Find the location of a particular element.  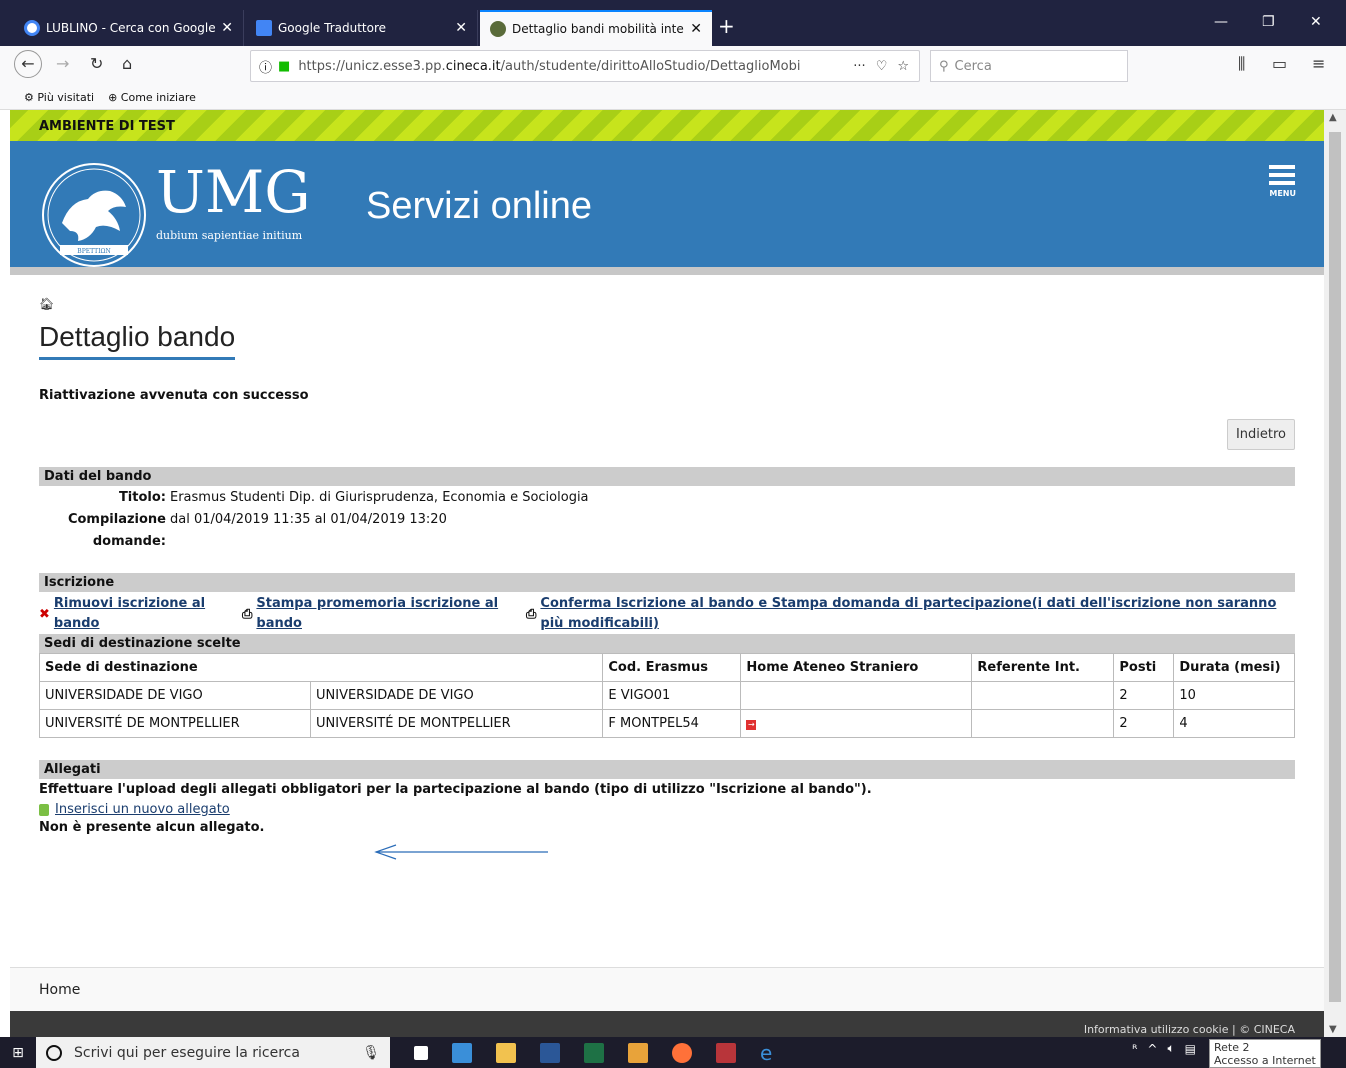

bookmark-star-icon: ☆ is located at coordinates (903, 66).